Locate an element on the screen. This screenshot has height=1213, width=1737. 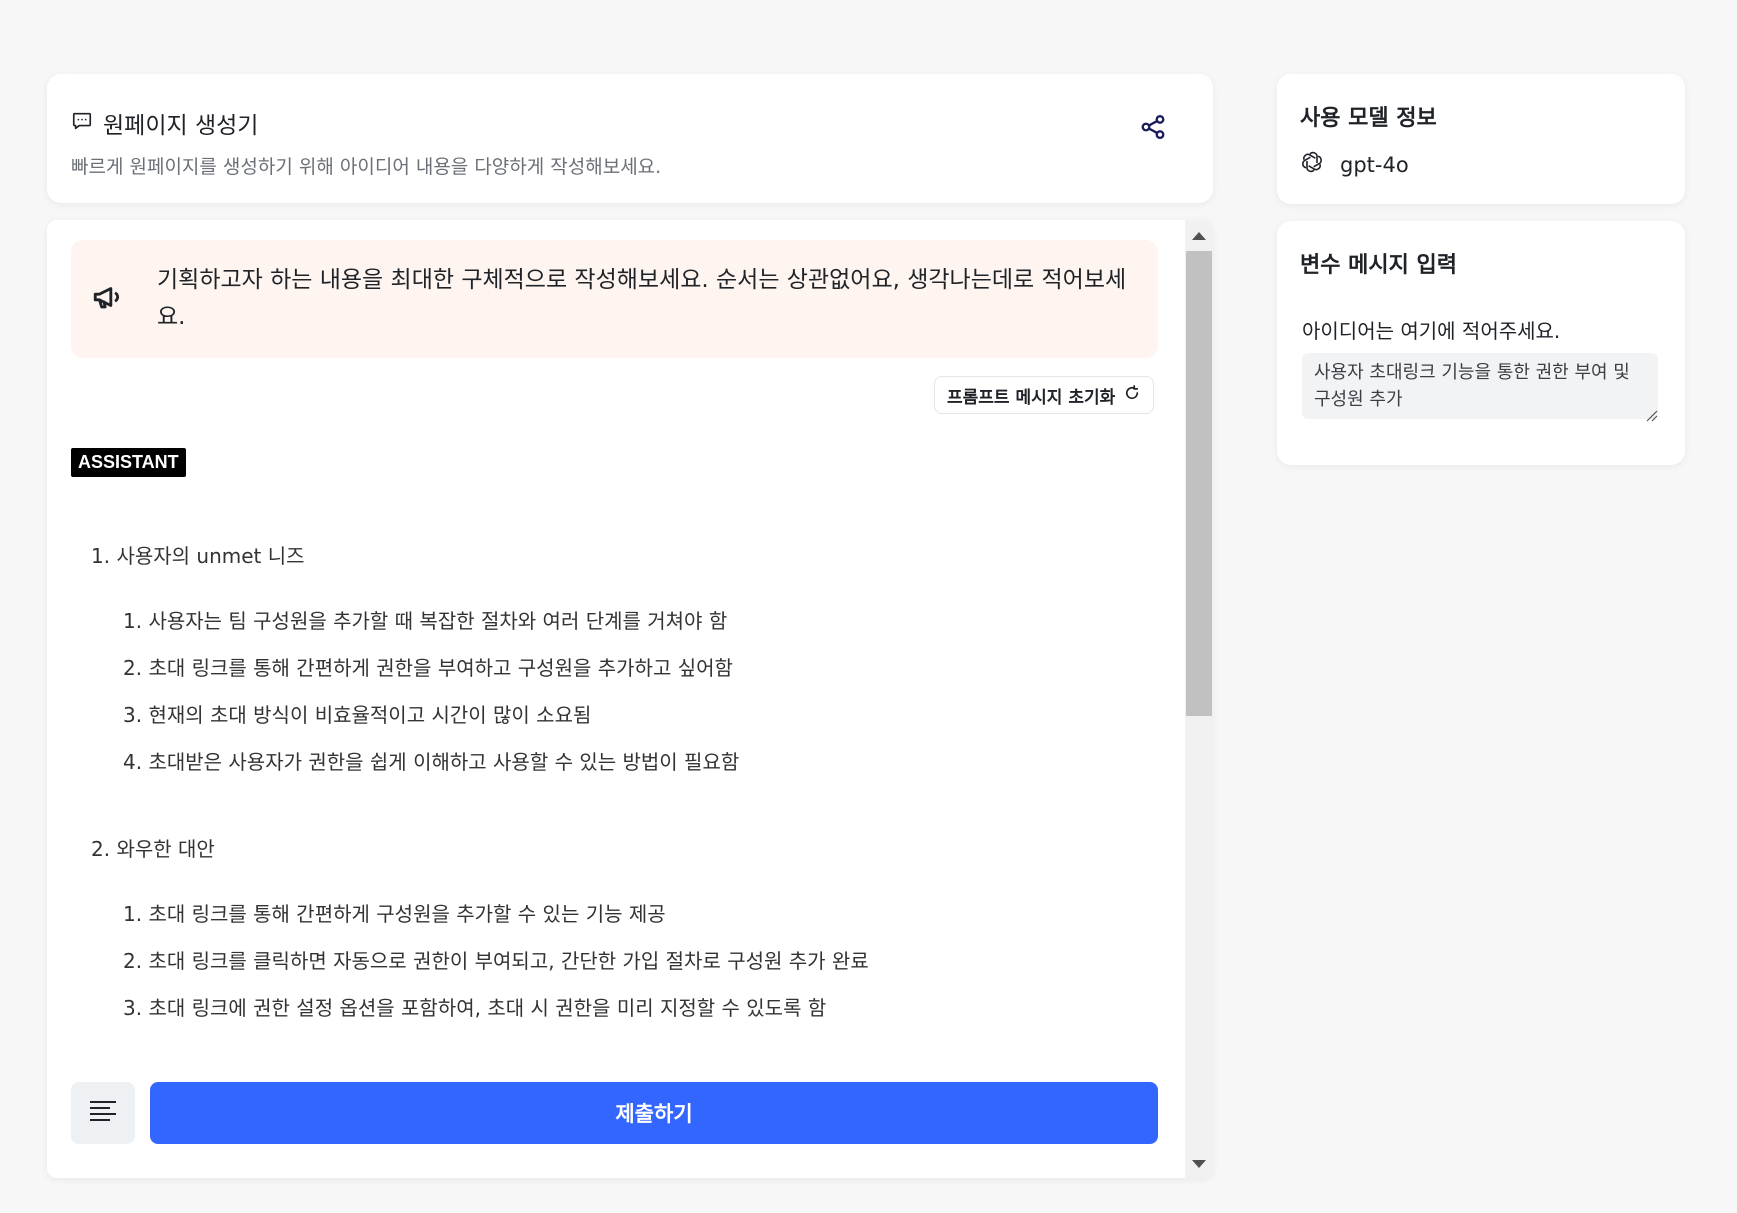
model-row: gpt-4o is located at coordinates (1354, 164).